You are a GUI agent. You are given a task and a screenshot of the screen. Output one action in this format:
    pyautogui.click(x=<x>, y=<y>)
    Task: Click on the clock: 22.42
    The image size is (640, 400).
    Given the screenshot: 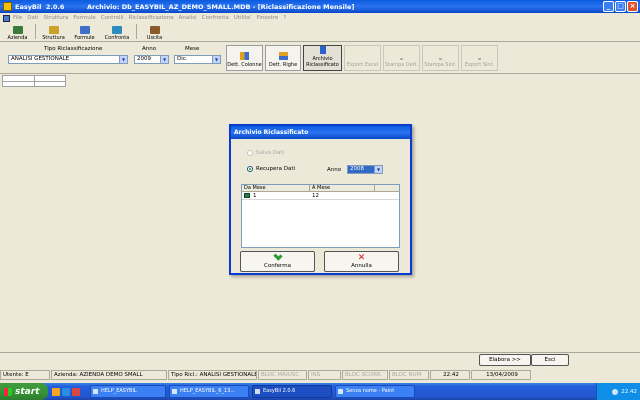 What is the action you would take?
    pyautogui.click(x=629, y=391)
    